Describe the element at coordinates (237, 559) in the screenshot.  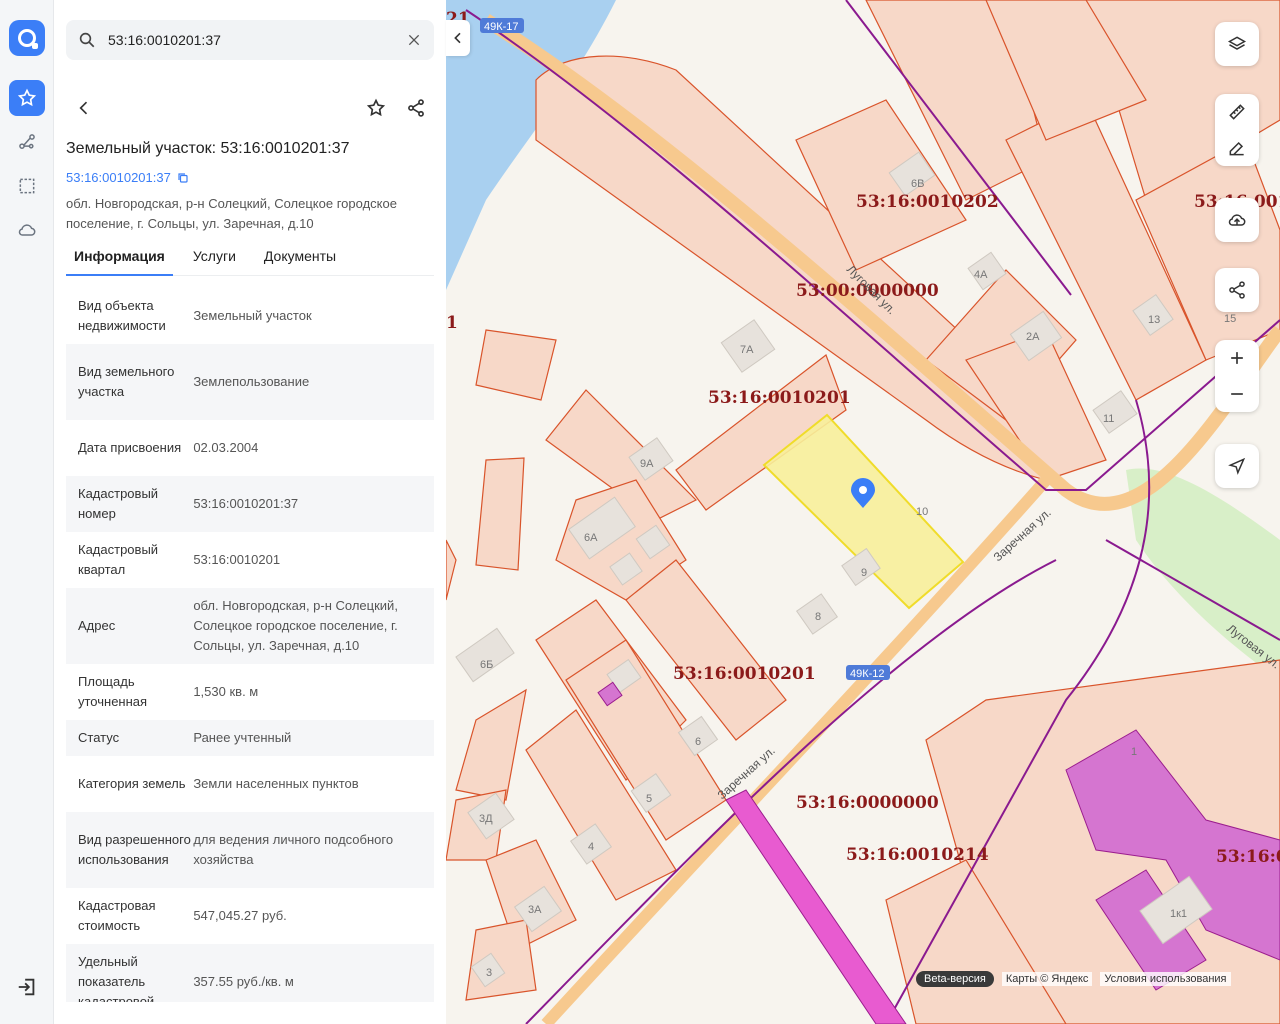
I see `row-value: 53:16:0010201` at that location.